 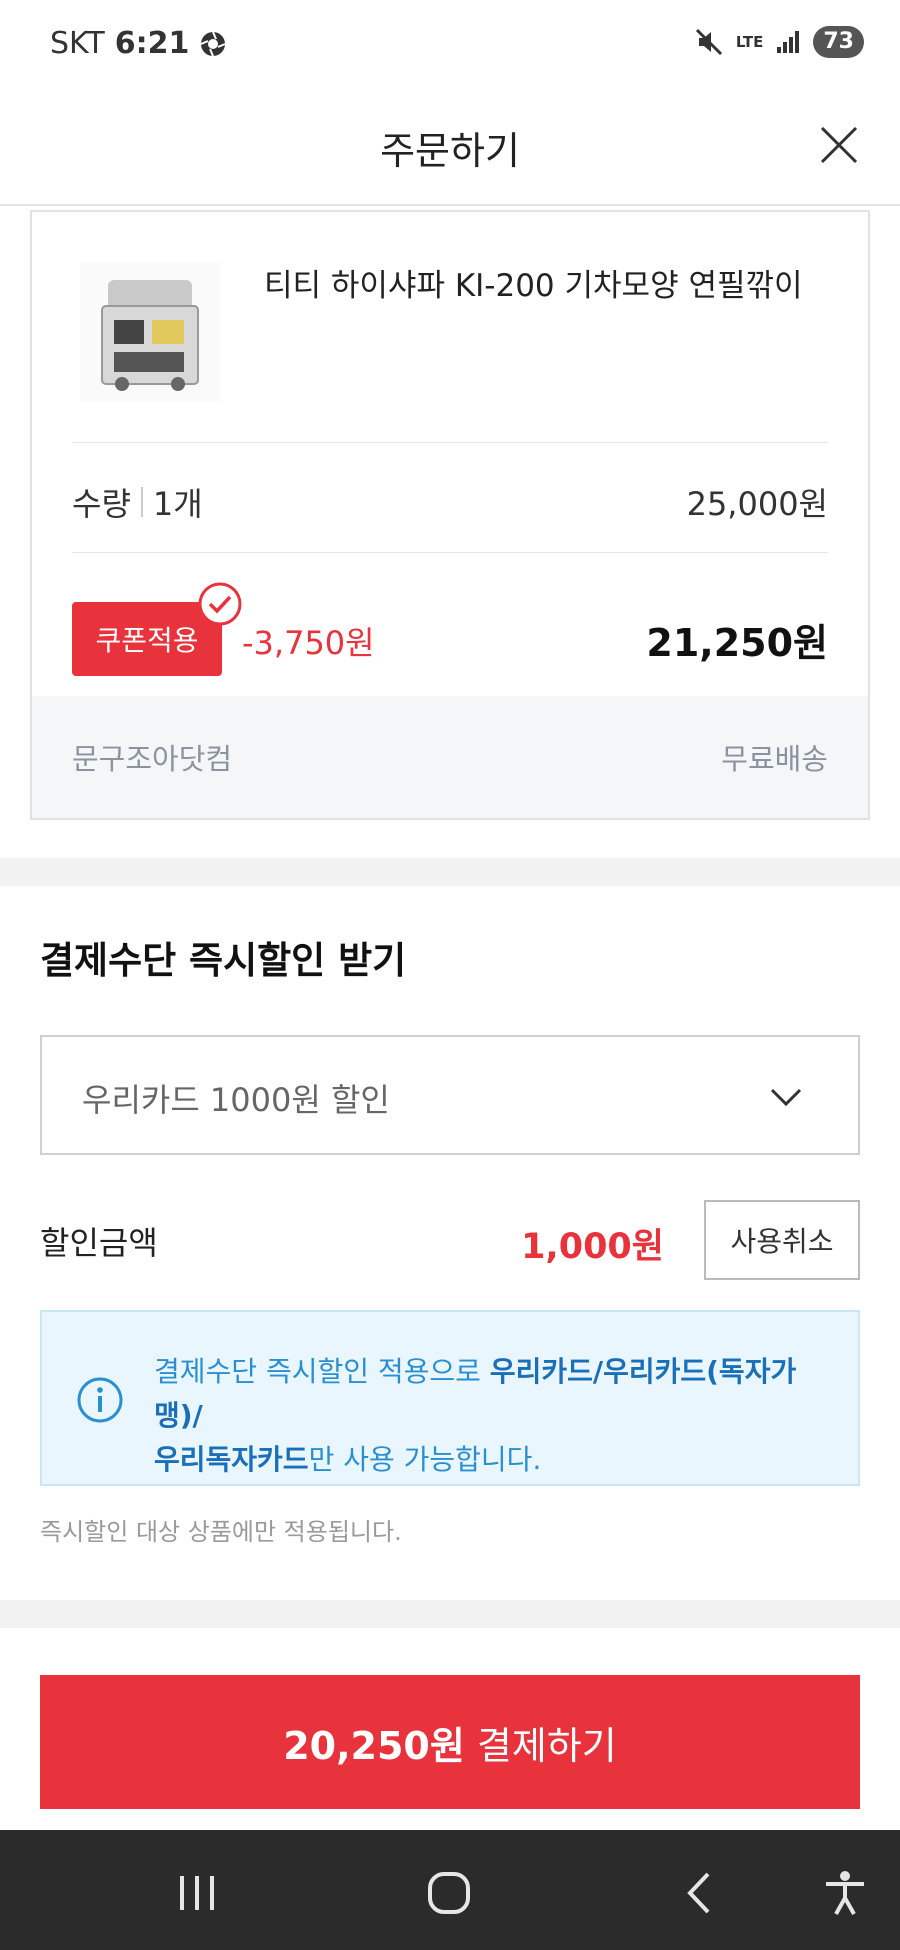 I want to click on quantity-value: 1개, so click(x=177, y=504).